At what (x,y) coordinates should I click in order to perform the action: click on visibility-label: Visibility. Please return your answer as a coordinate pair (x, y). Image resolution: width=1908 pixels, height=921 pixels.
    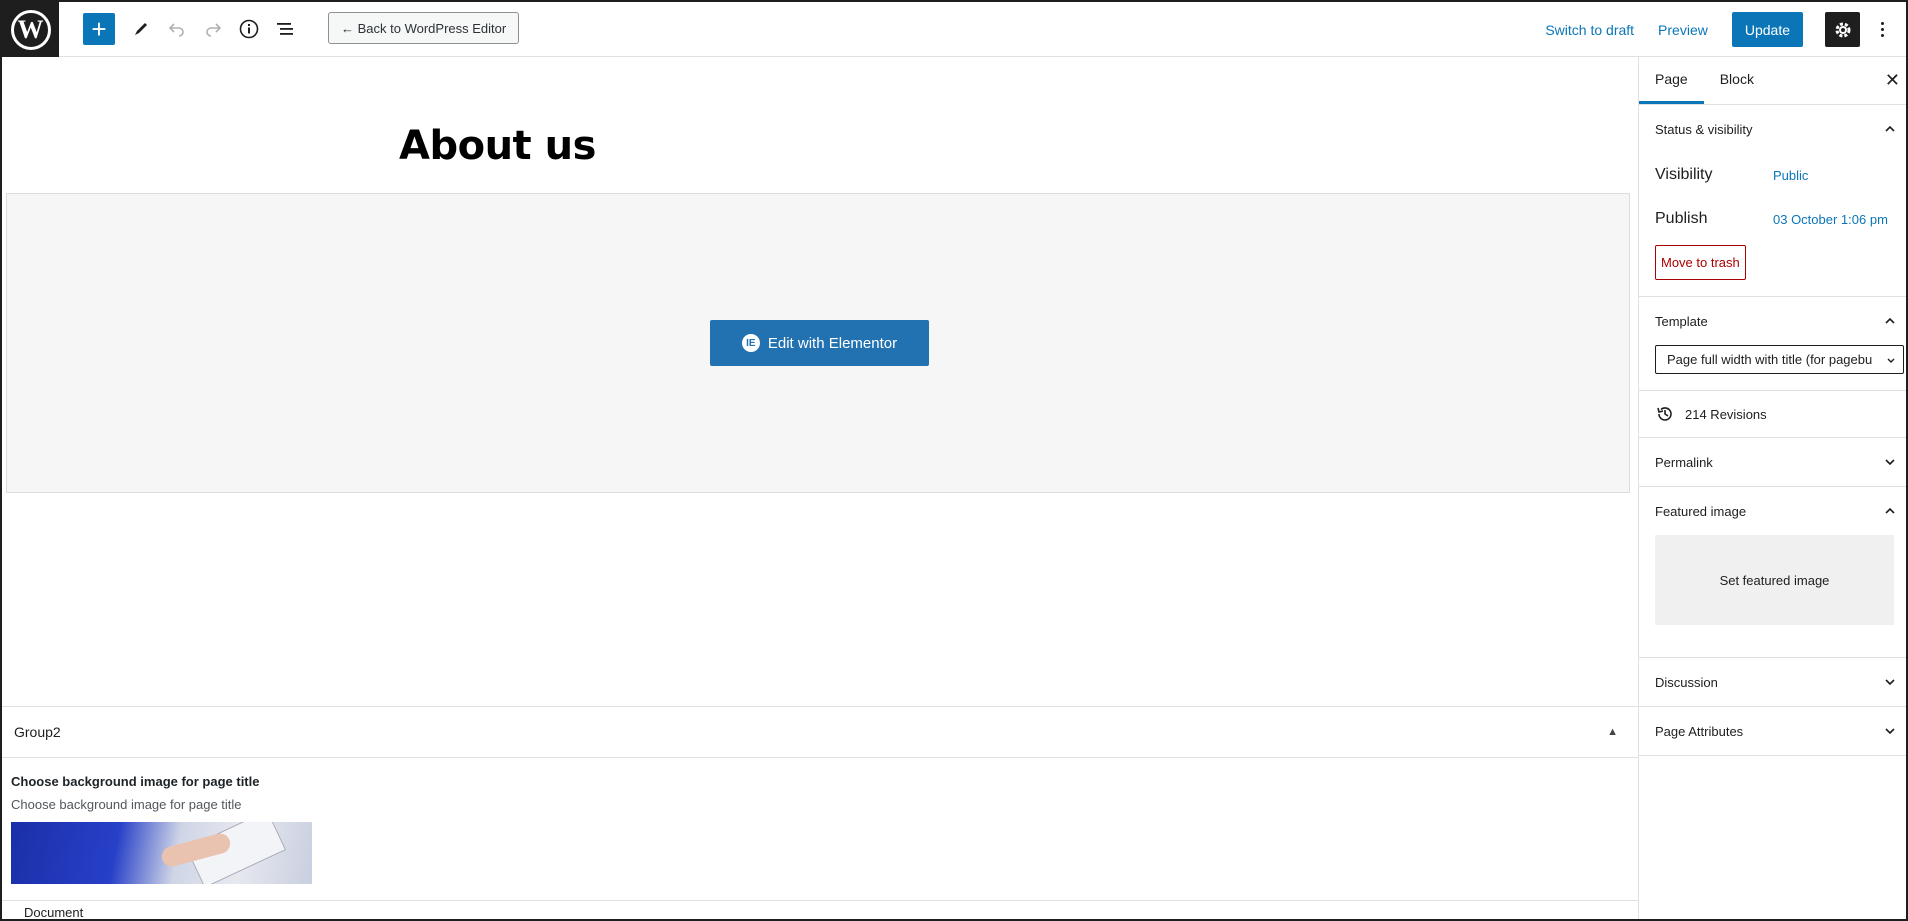
    Looking at the image, I should click on (1684, 174).